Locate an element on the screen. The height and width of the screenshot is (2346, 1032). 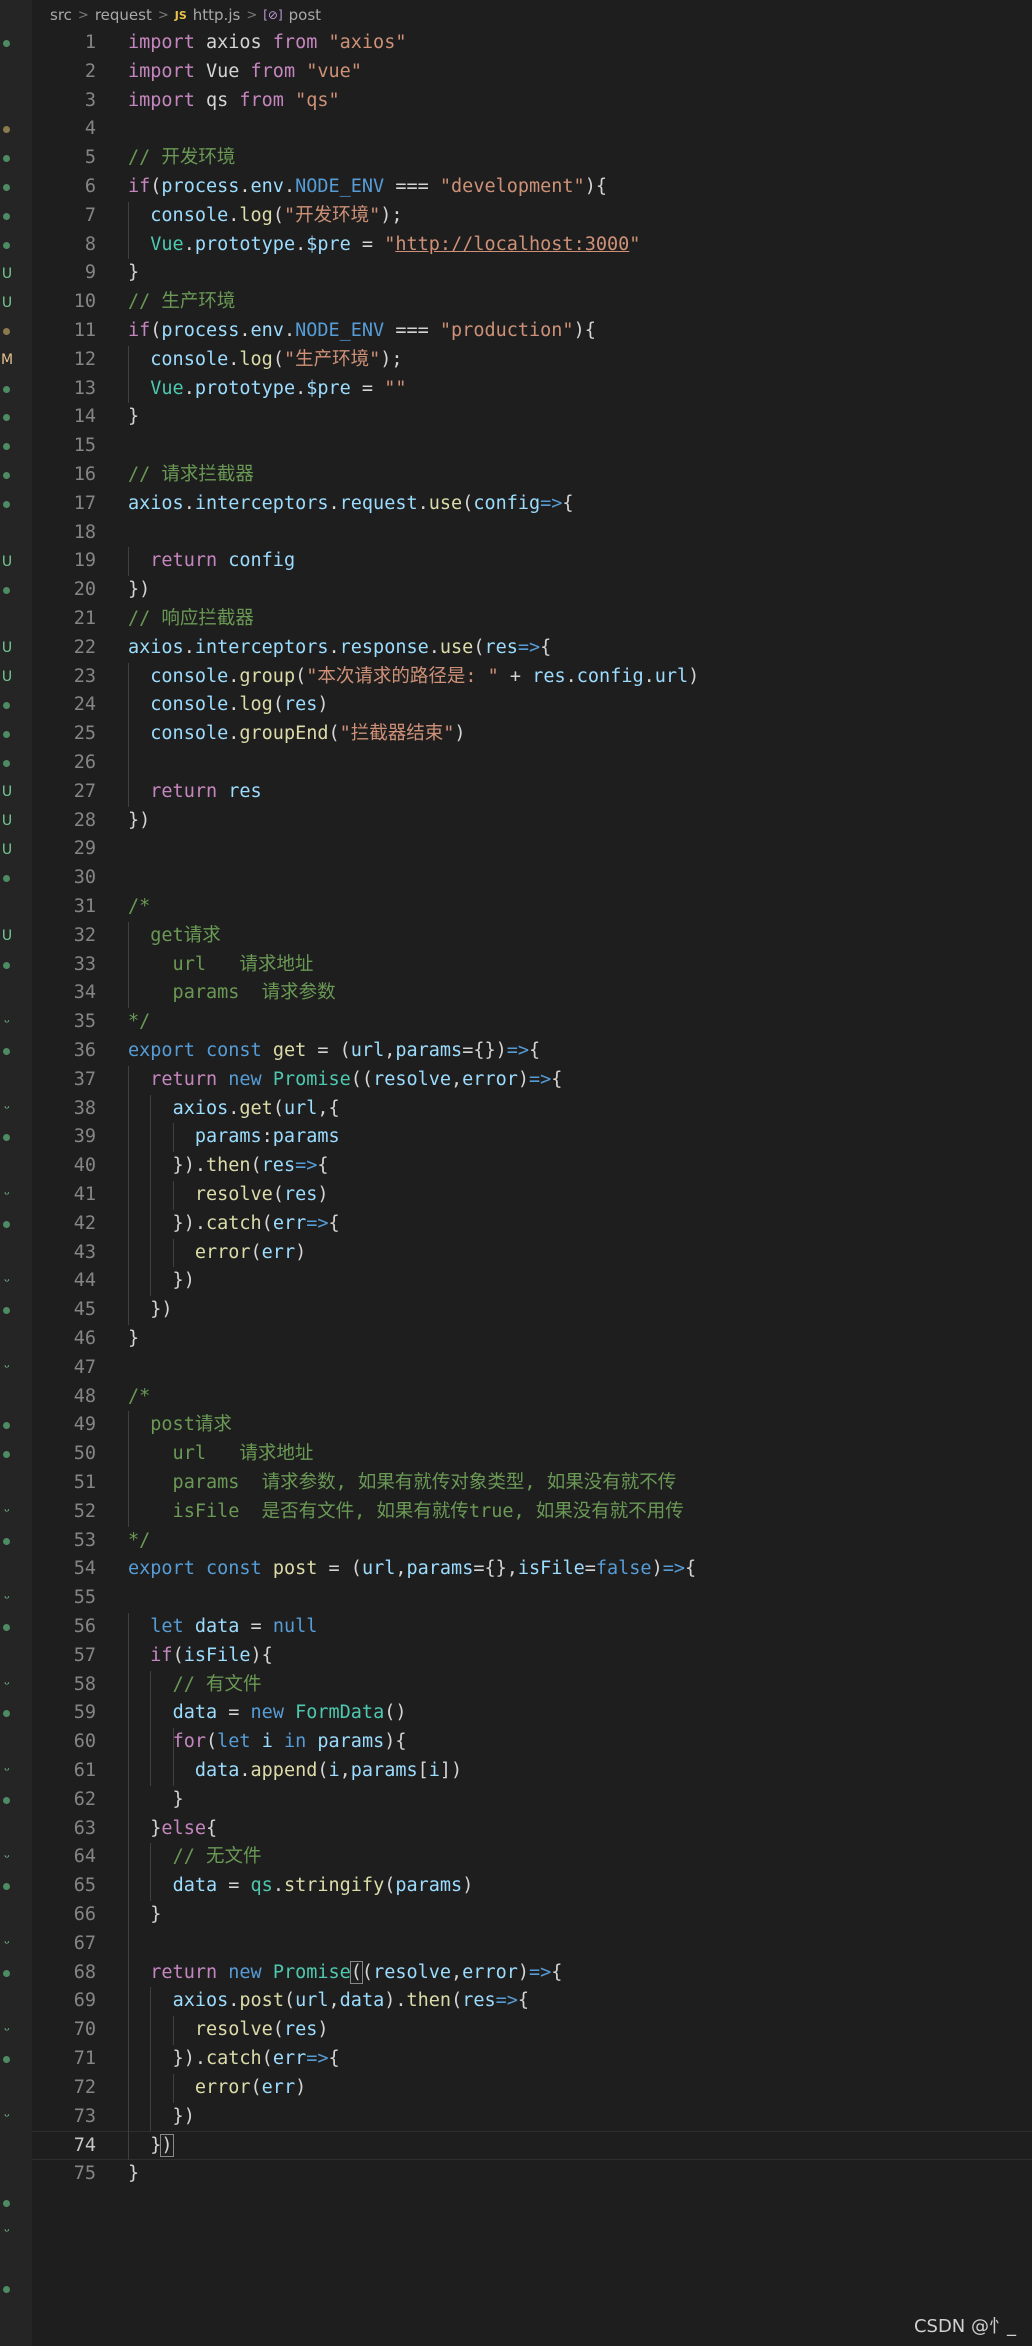
code-line: 61 data.append(i,params[i]) is located at coordinates (532, 1771).